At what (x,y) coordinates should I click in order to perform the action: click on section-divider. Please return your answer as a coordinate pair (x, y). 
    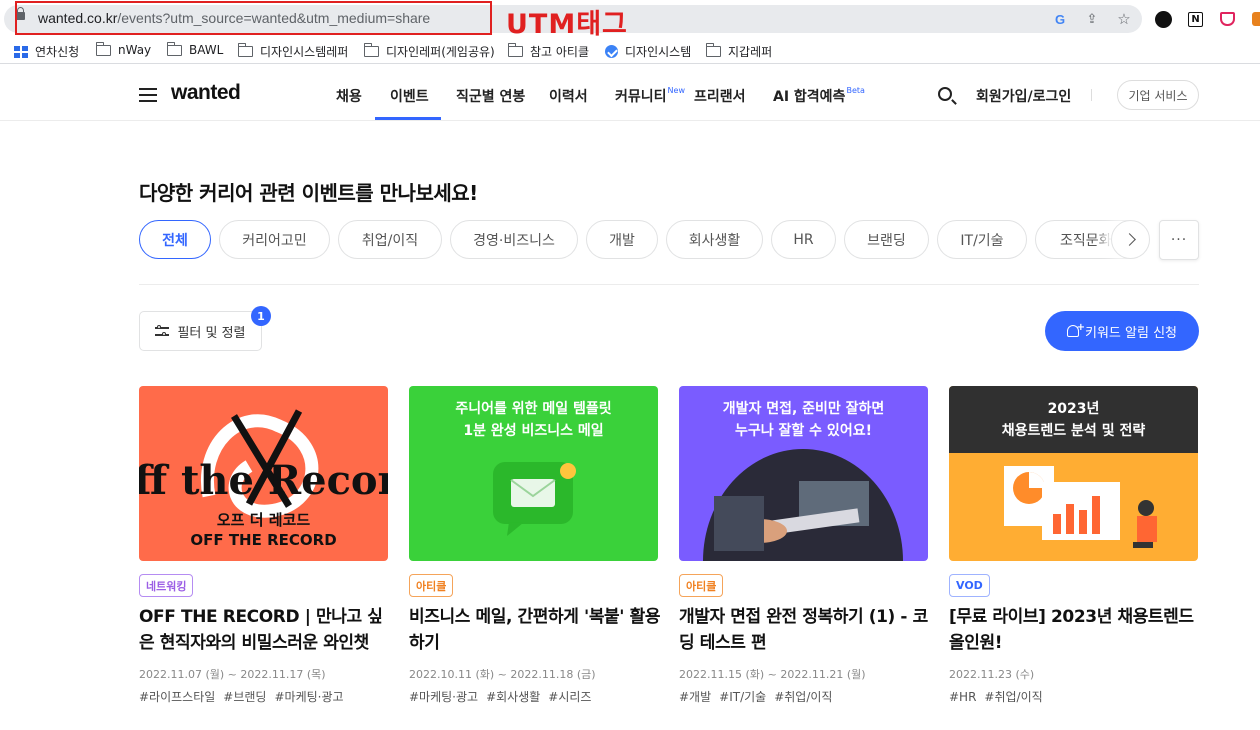
    Looking at the image, I should click on (669, 284).